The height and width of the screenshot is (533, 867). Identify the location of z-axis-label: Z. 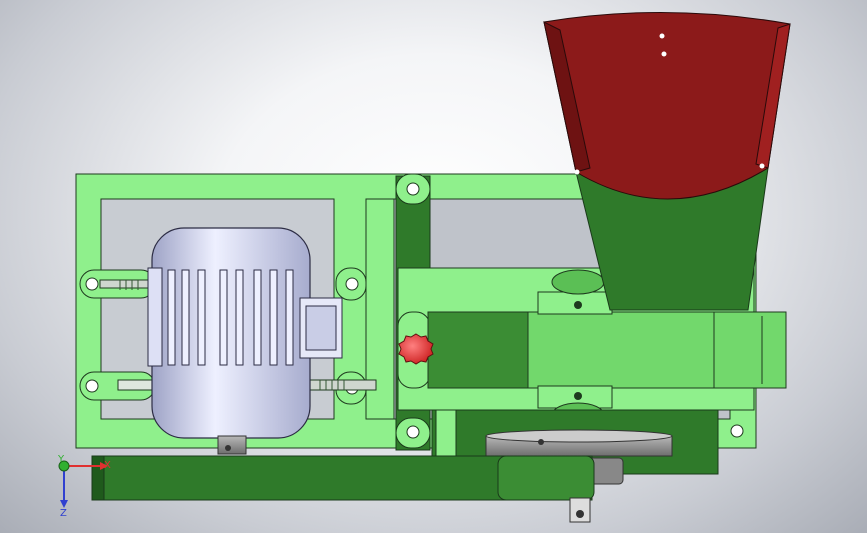
(63, 513).